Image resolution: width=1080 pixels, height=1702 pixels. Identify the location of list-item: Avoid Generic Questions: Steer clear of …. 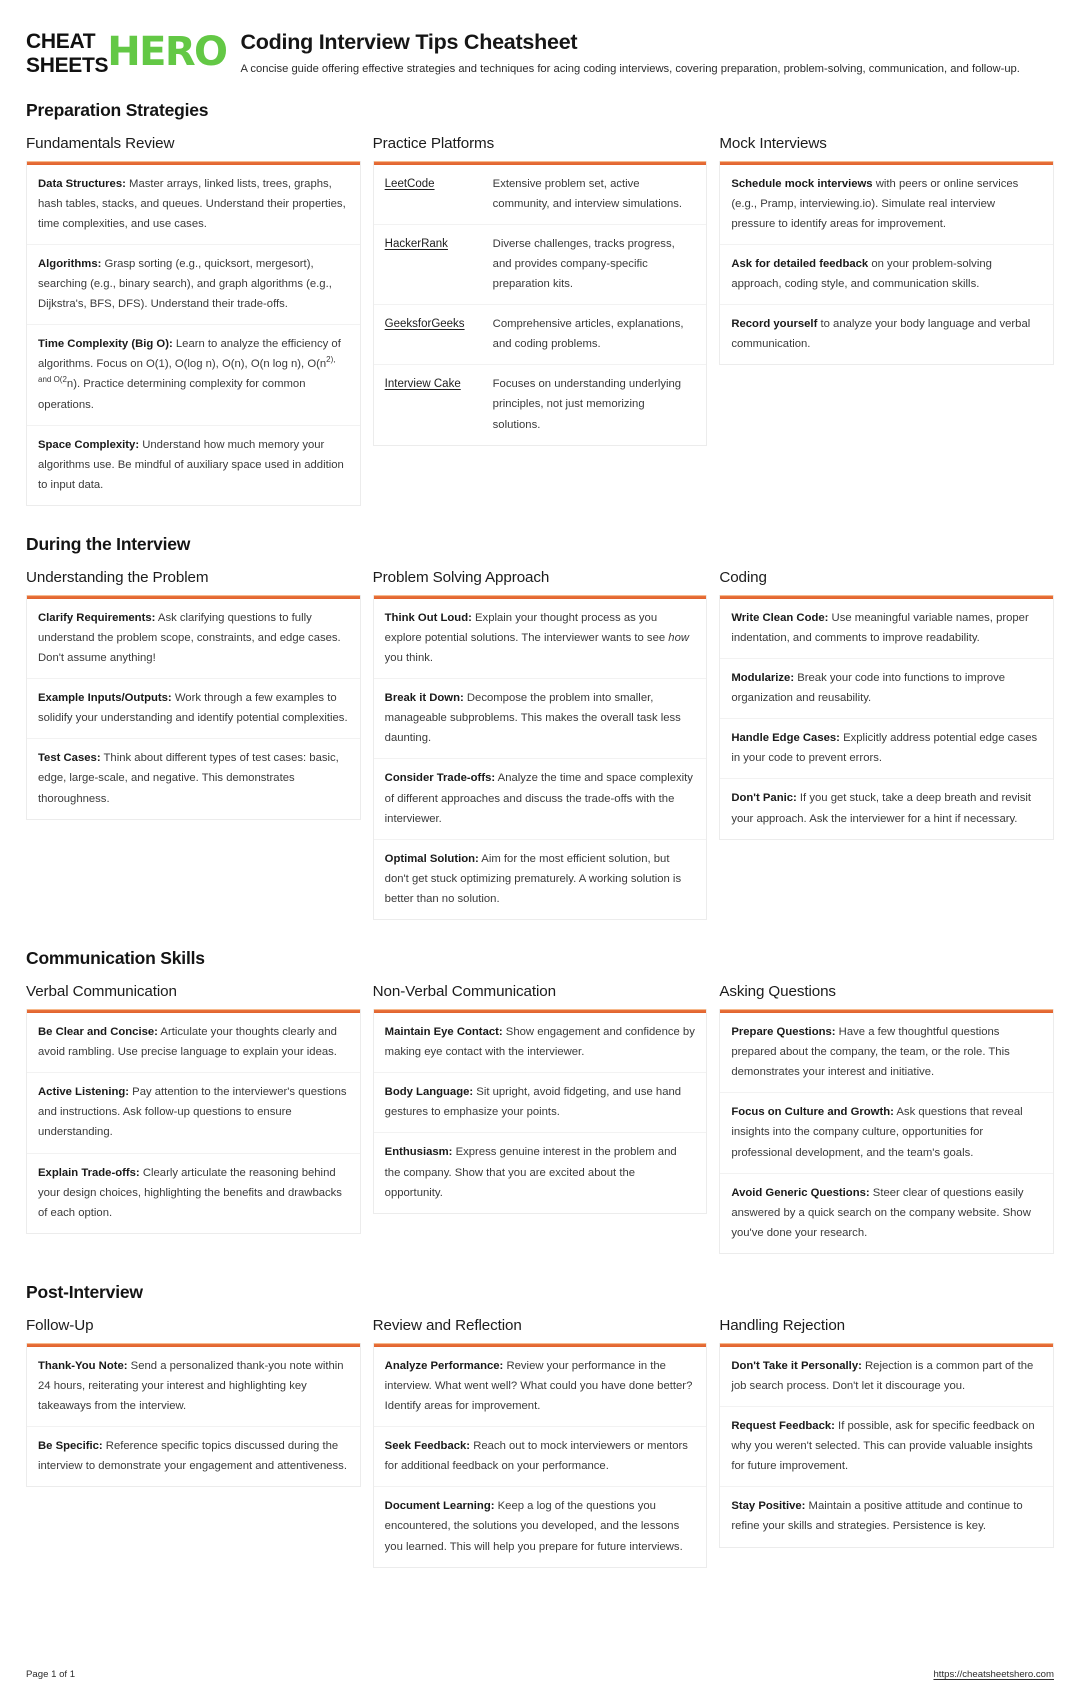
(886, 1212).